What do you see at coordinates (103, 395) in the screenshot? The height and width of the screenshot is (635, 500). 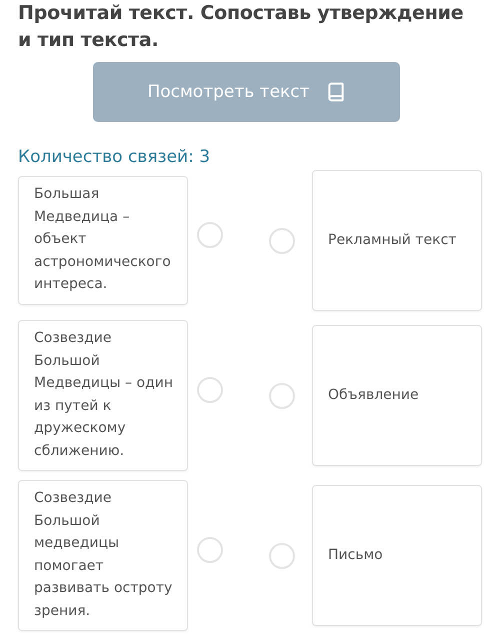 I see `statement-card: Созвездие Большой Медведицы – один из путей к дружескому сближению.` at bounding box center [103, 395].